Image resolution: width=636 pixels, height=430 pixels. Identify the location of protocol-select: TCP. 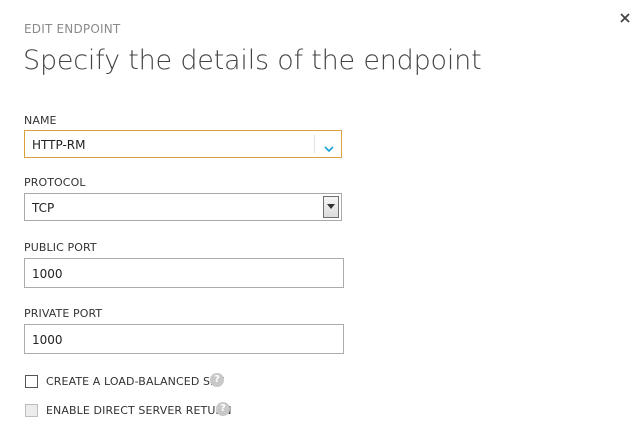
(183, 207).